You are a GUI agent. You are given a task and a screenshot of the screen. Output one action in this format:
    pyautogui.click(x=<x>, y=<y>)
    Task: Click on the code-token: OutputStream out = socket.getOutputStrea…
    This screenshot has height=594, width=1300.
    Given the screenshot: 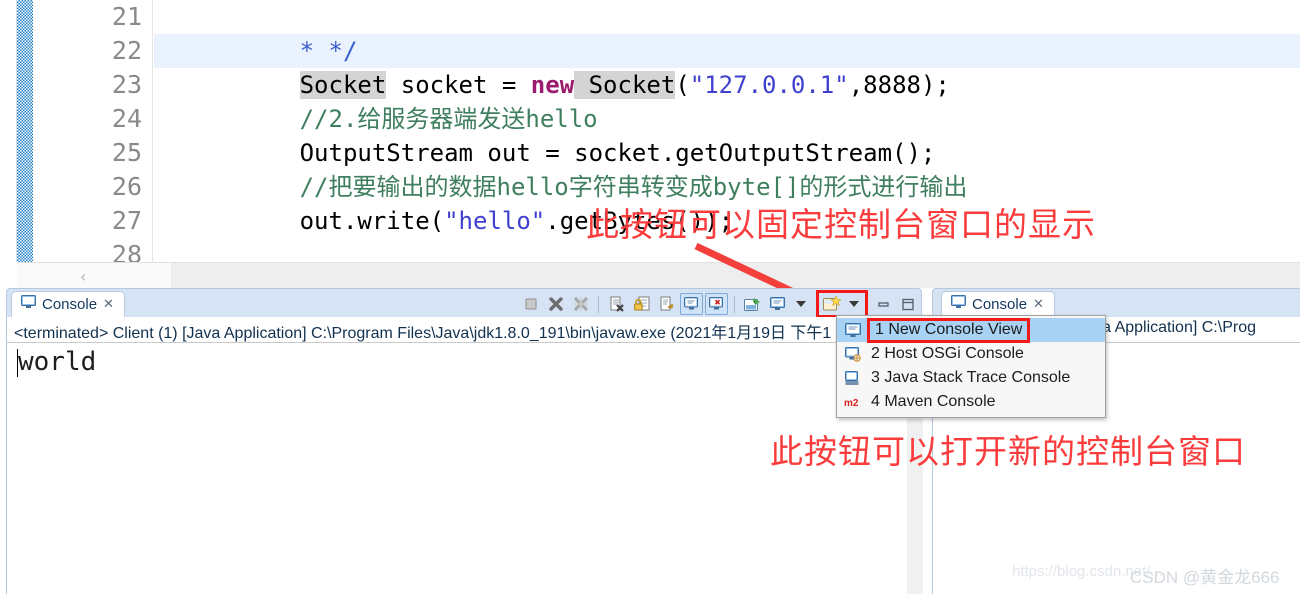 What is the action you would take?
    pyautogui.click(x=617, y=153)
    